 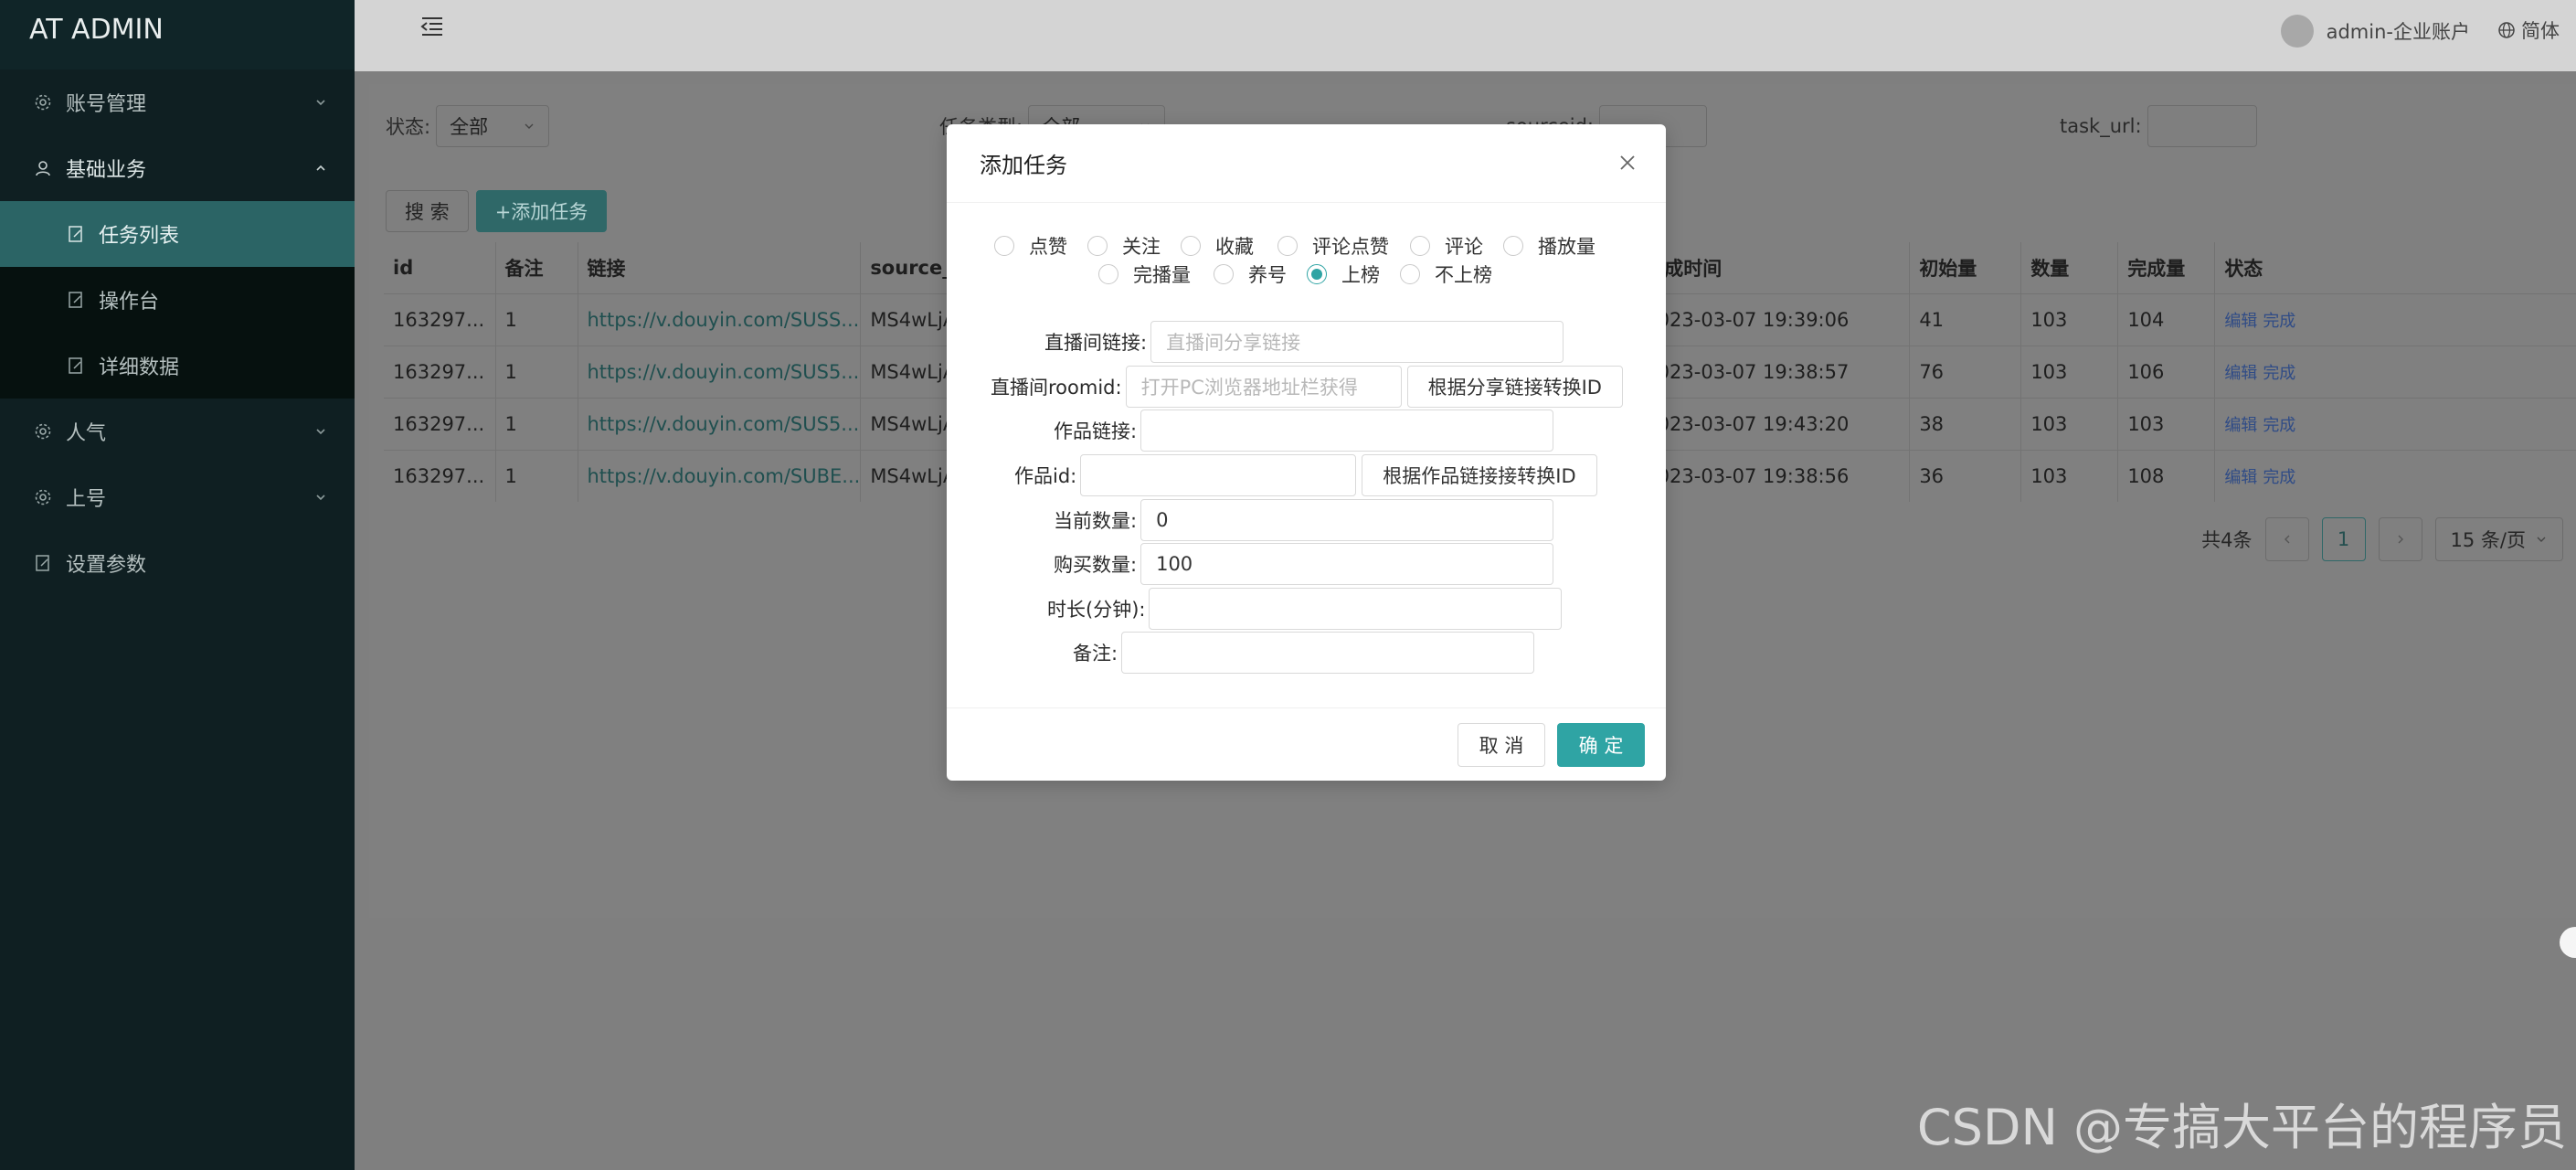 What do you see at coordinates (2166, 372) in the screenshot?
I see `cell-done: 106` at bounding box center [2166, 372].